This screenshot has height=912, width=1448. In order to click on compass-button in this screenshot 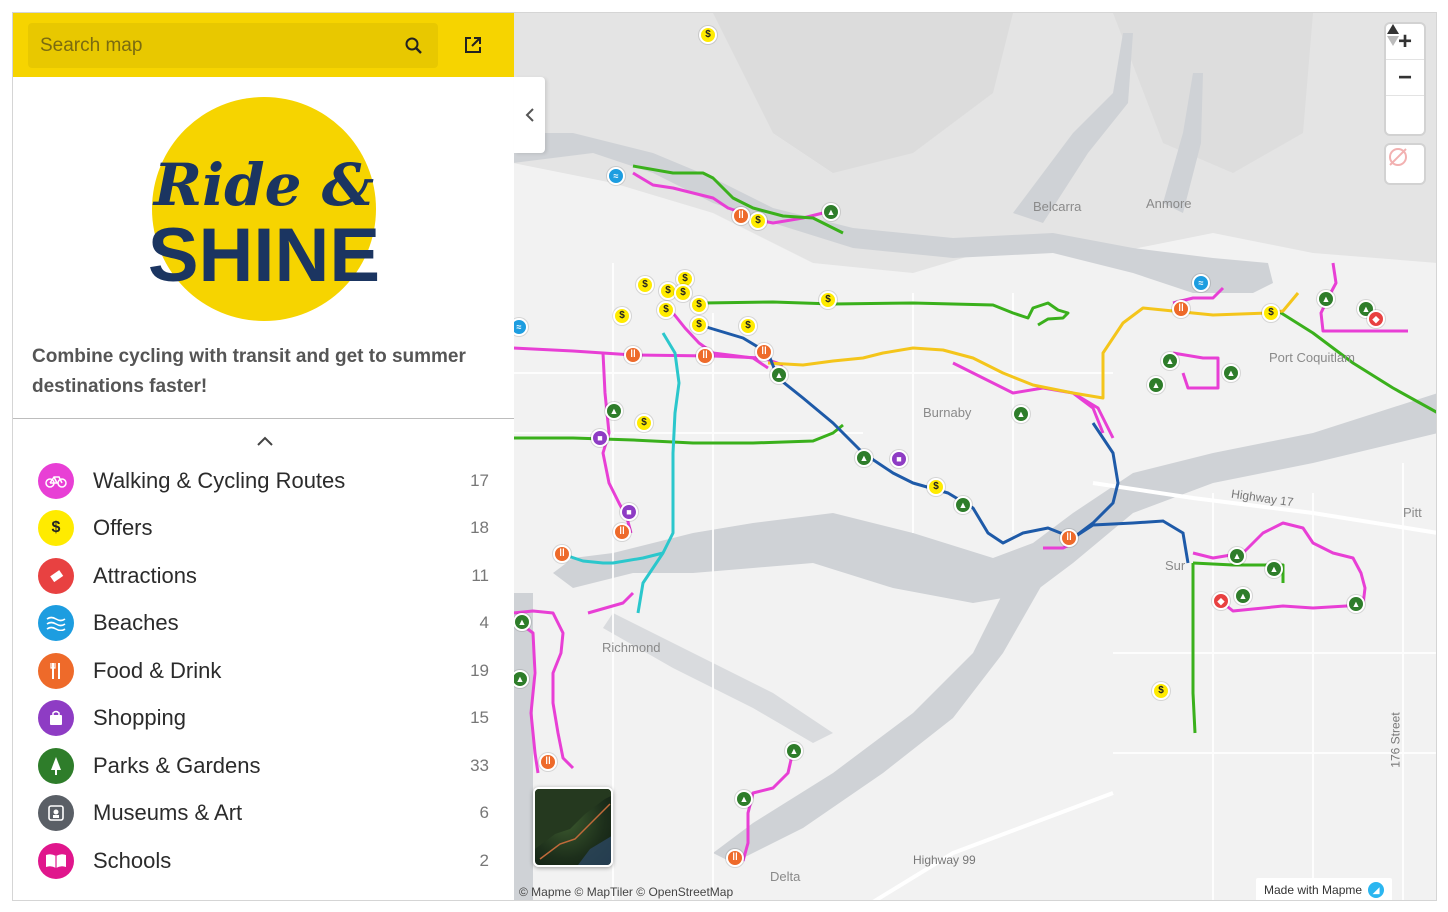, I will do `click(1405, 78)`.